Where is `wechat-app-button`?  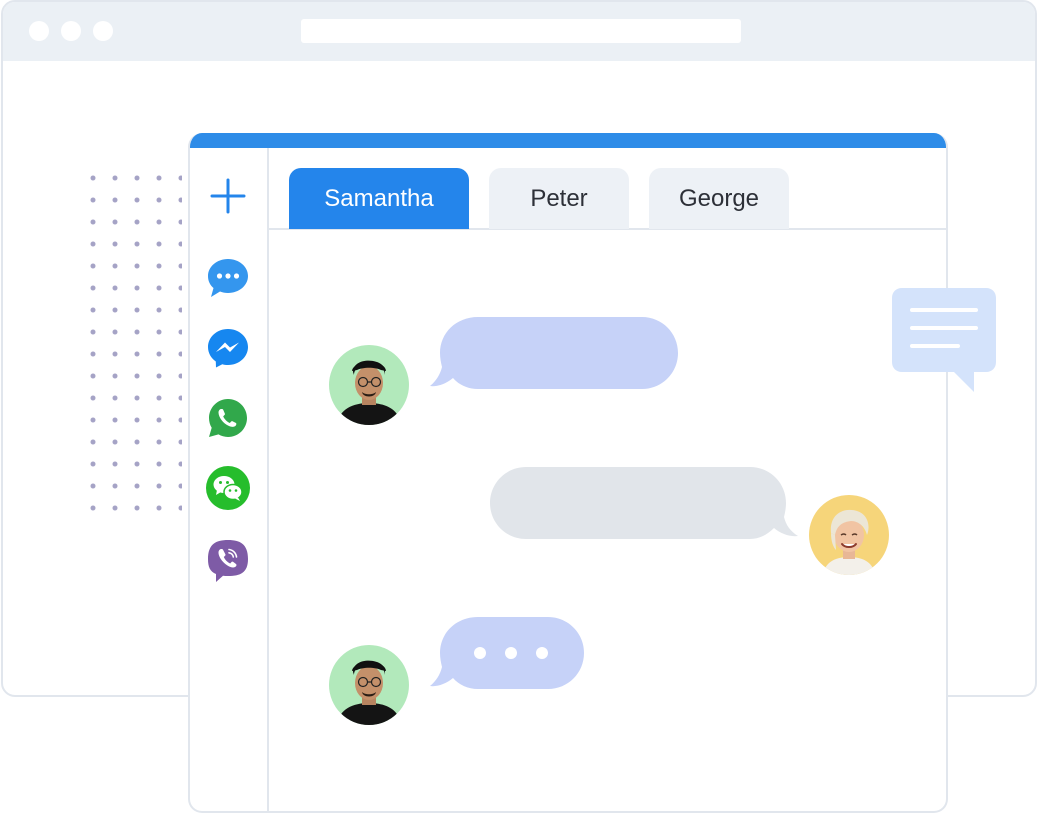
wechat-app-button is located at coordinates (228, 488).